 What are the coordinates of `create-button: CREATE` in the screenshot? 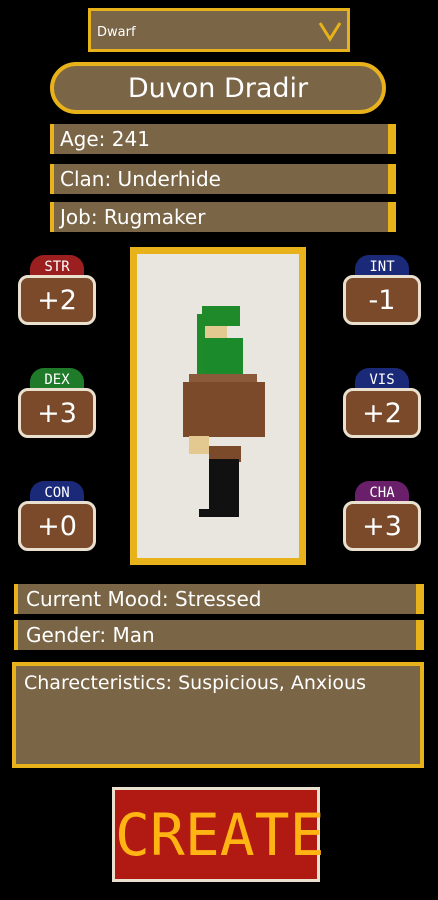 It's located at (218, 834).